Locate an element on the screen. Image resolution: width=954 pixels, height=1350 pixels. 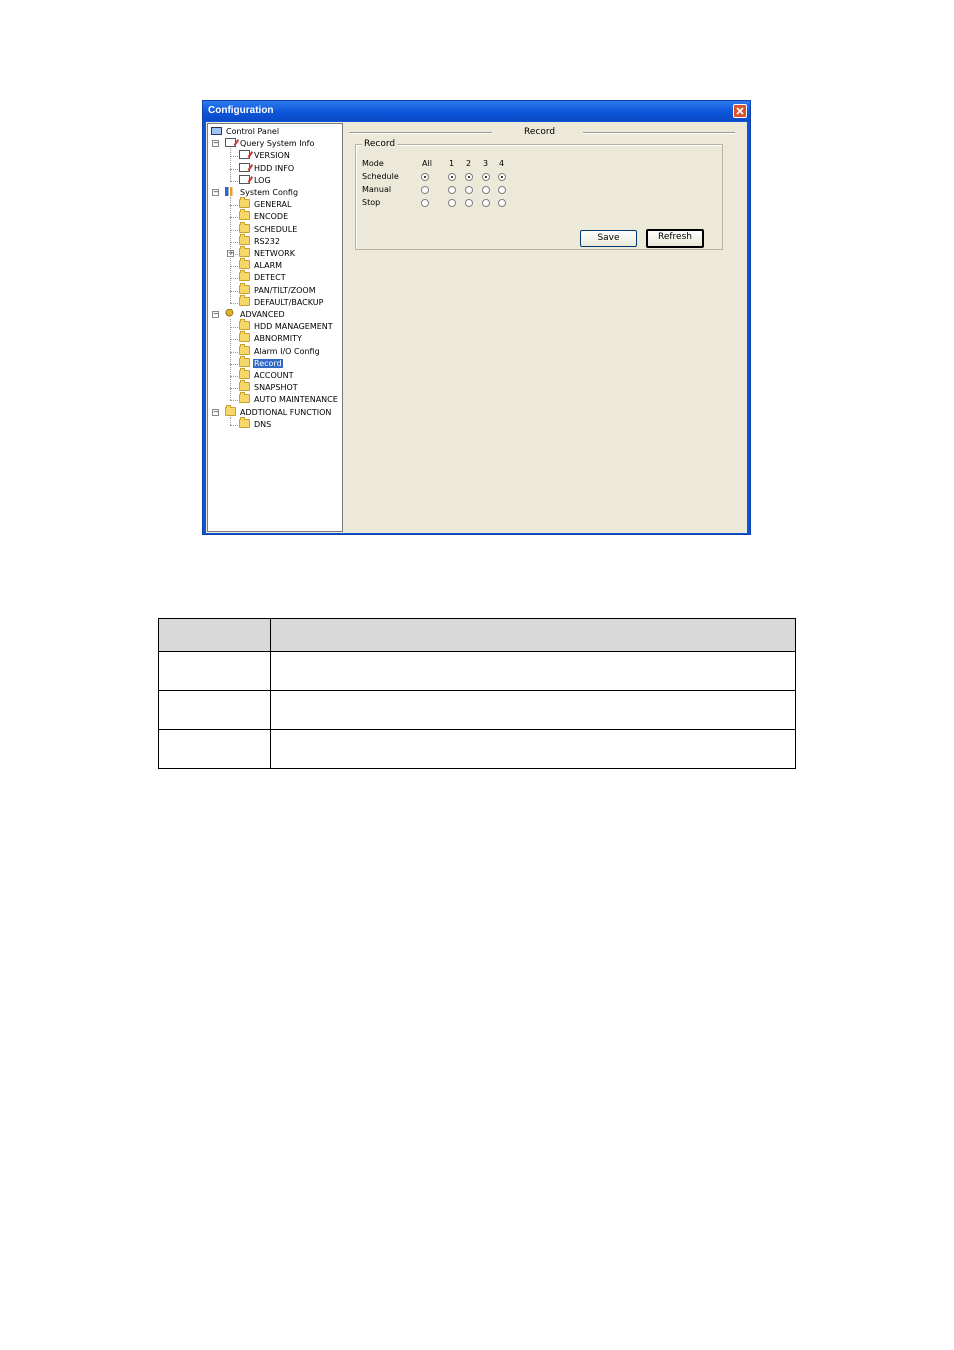
mode-row-label: Manual is located at coordinates (377, 189).